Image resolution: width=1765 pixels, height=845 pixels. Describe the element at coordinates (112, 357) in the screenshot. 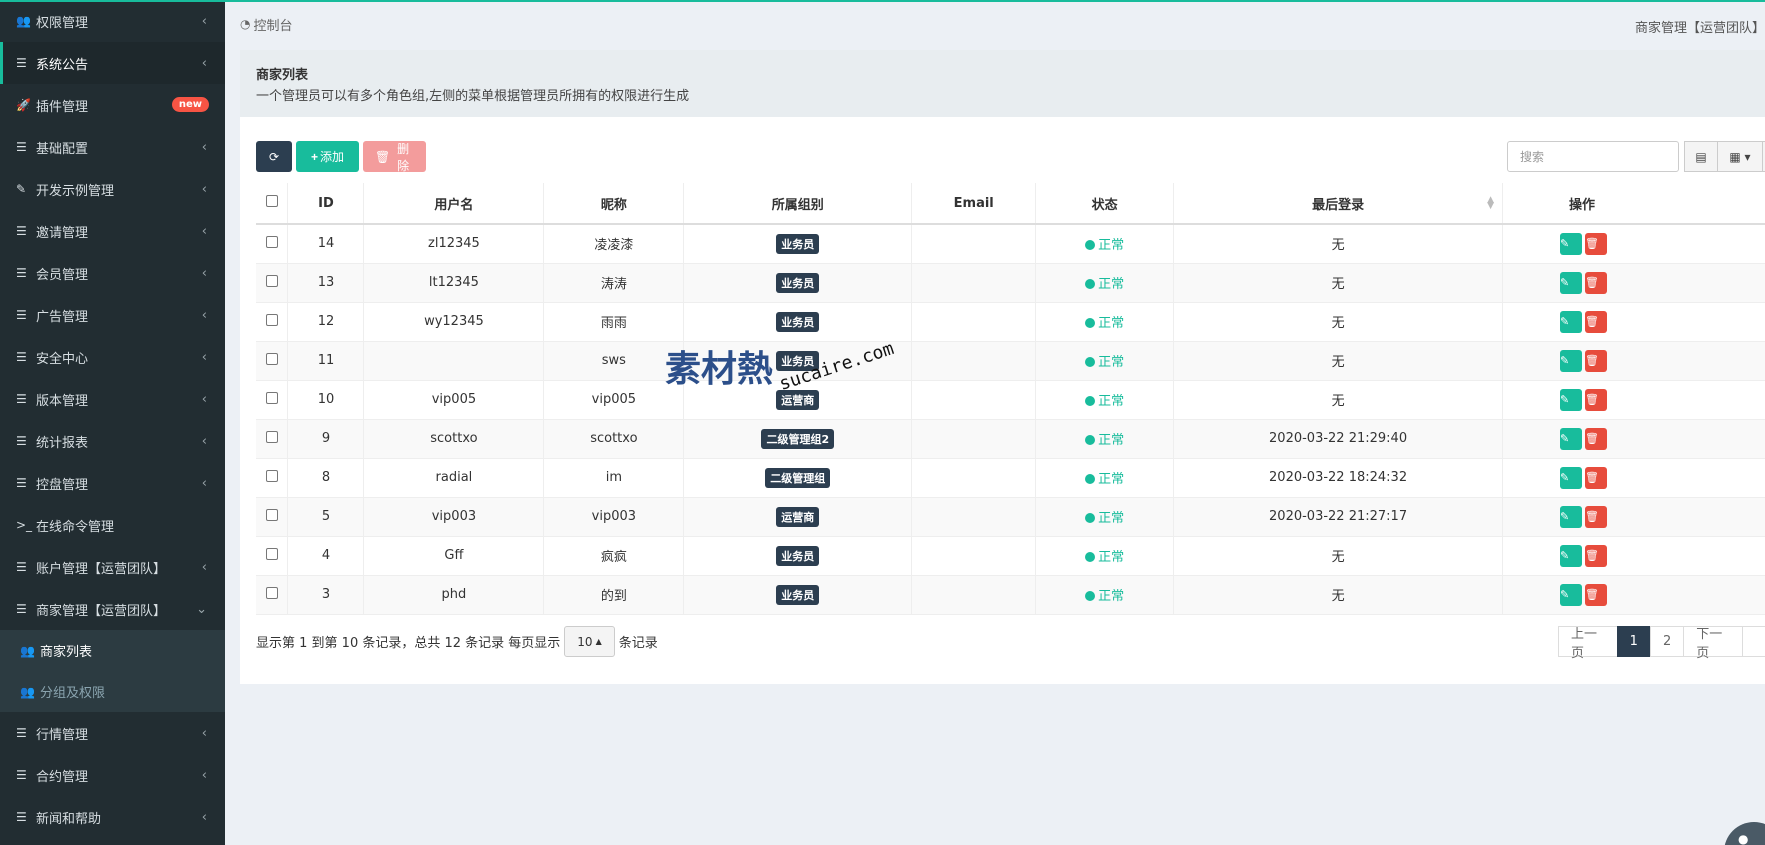

I see `sidebar-item: ☰ 安全中心 ‹` at that location.